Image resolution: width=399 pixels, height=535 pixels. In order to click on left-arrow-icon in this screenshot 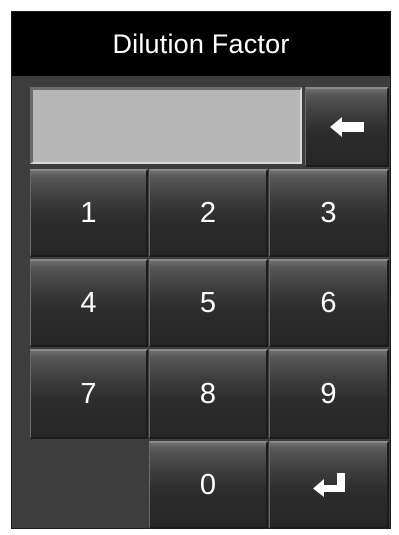, I will do `click(346, 127)`.